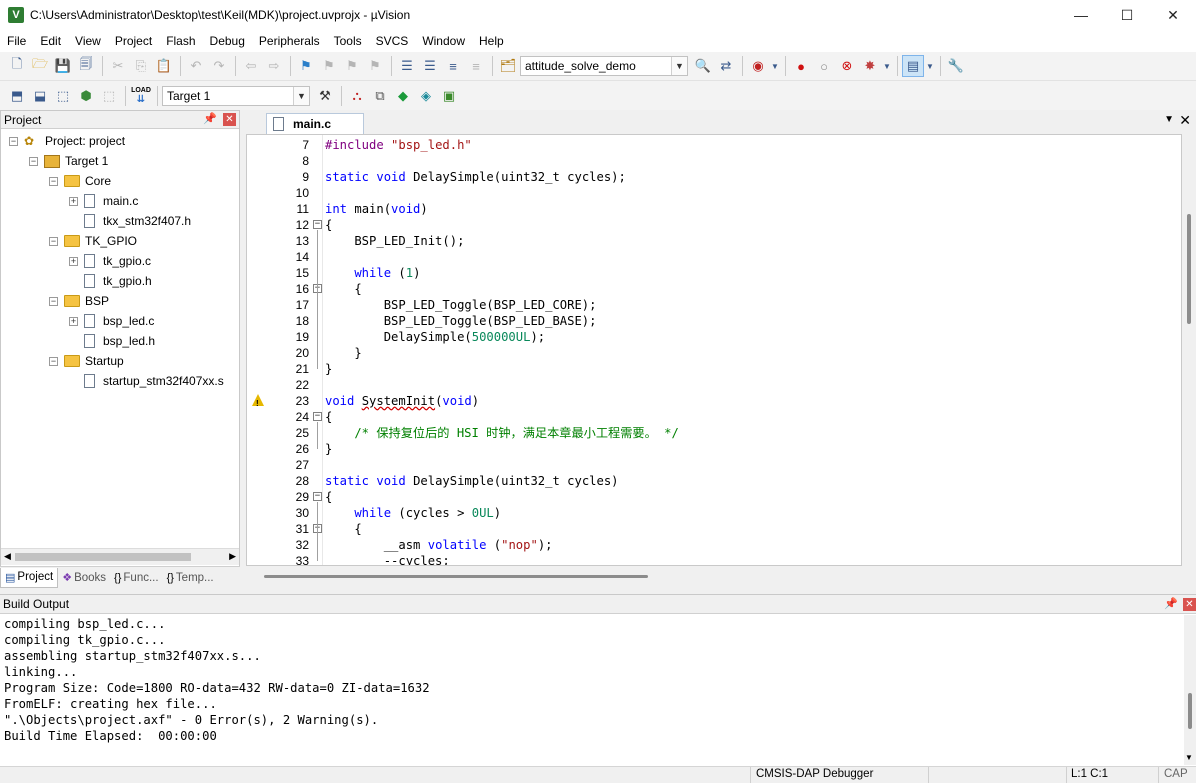 This screenshot has width=1196, height=783. Describe the element at coordinates (714, 433) in the screenshot. I see `code-line: 25 /* 保持复位后的 HSI 时钟，满足本章最小工程需要。 */` at that location.